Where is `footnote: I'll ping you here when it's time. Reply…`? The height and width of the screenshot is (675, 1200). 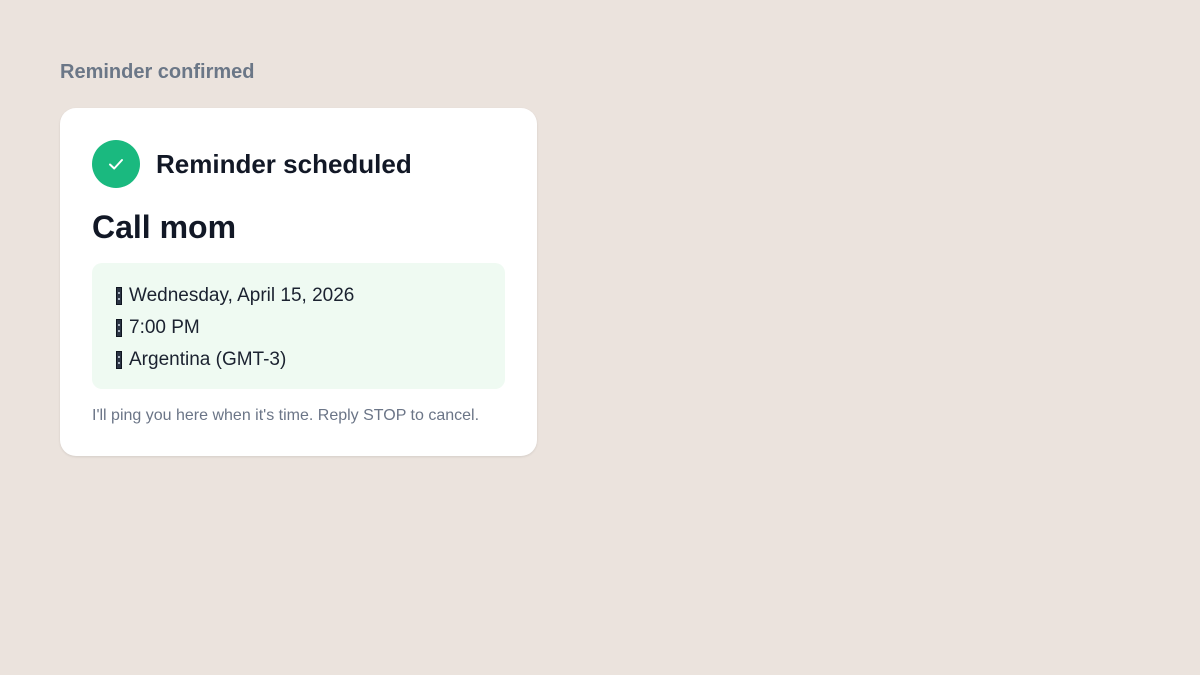 footnote: I'll ping you here when it's time. Reply… is located at coordinates (286, 415).